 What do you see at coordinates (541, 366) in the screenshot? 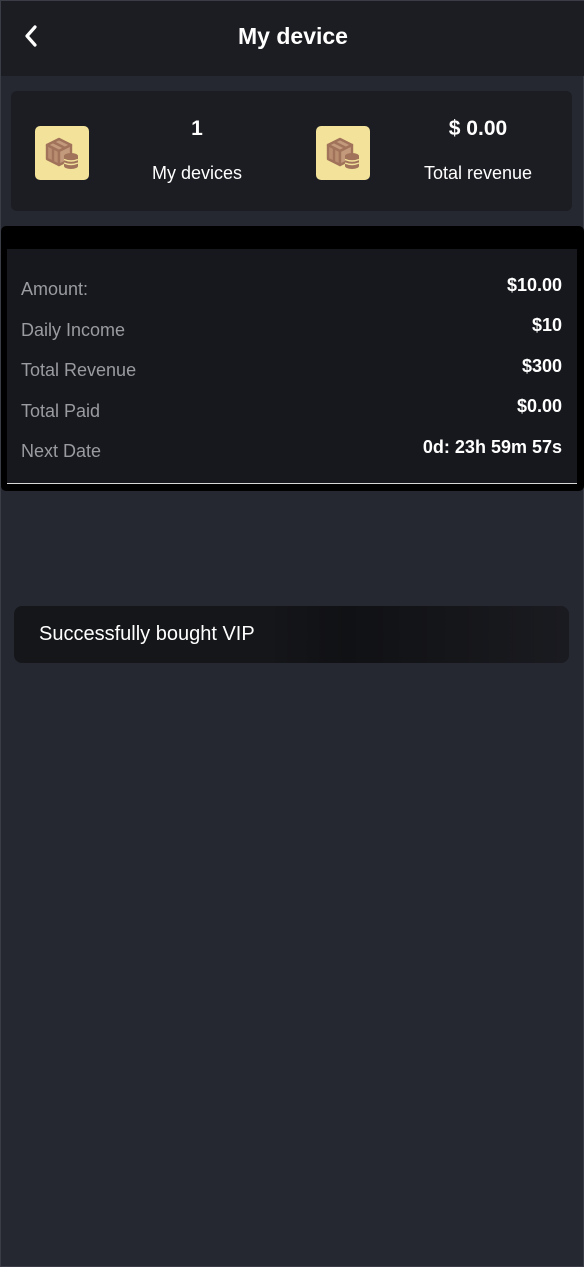
I see `total-revenue-row-value: $300` at bounding box center [541, 366].